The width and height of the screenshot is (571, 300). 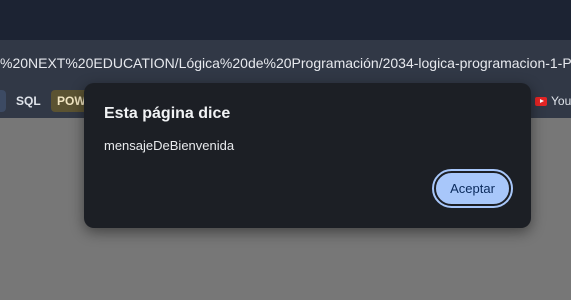 I want to click on bookmark-youtube: YouTube, so click(x=552, y=101).